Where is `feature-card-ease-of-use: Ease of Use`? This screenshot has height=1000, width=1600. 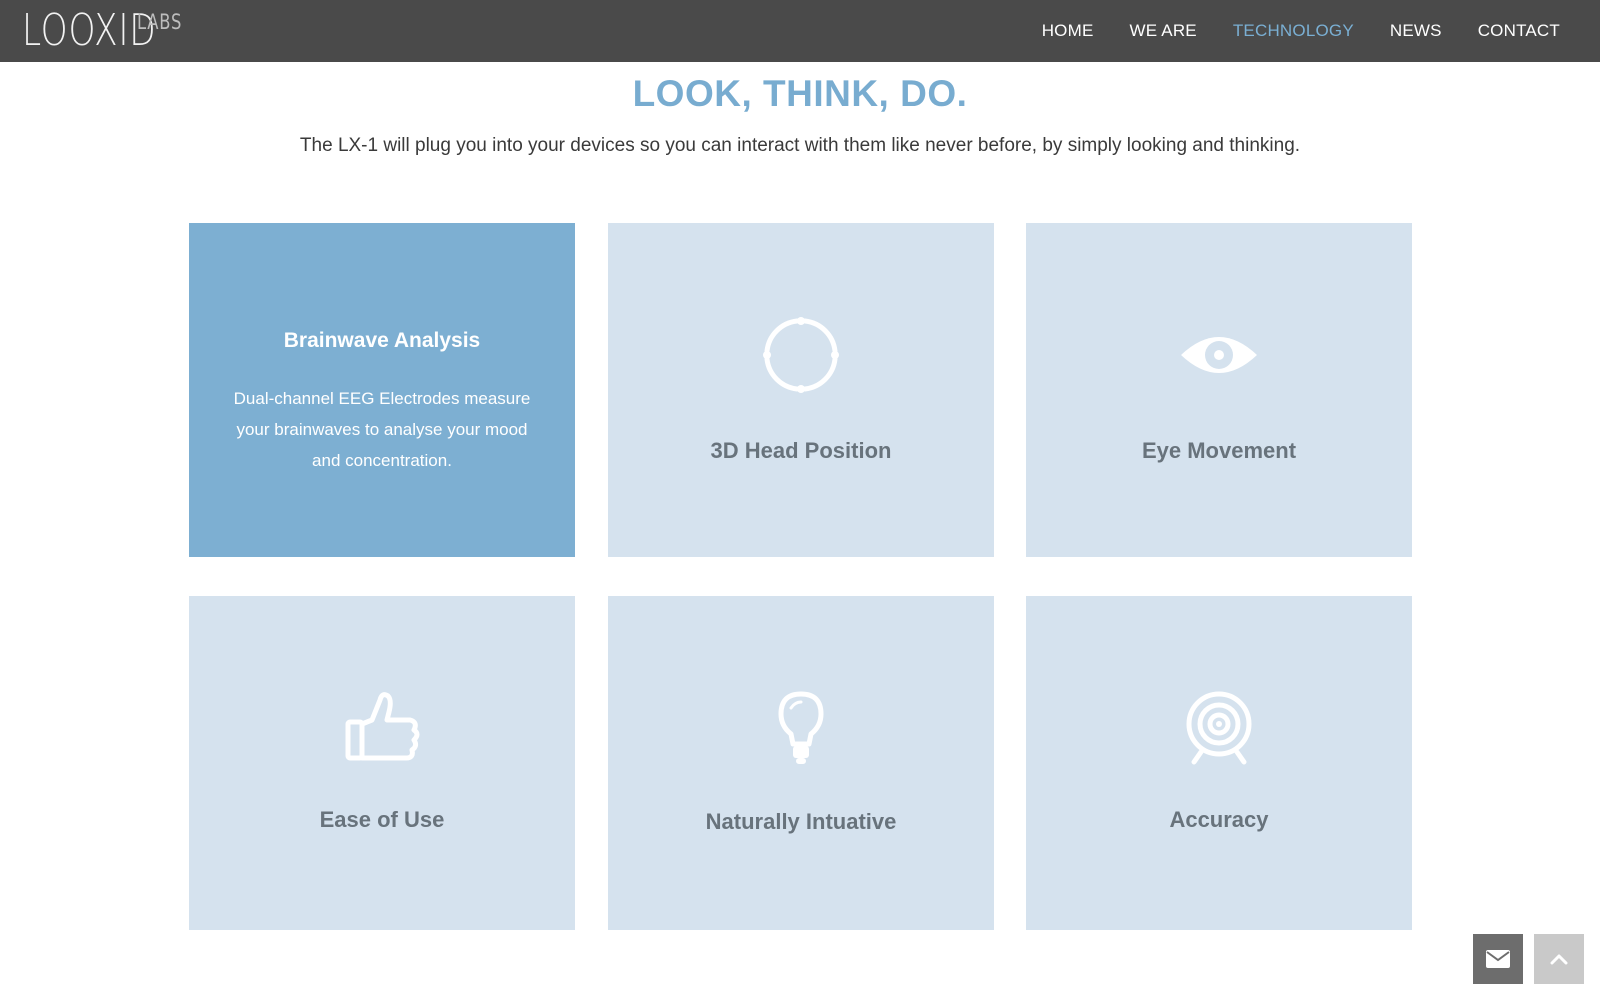
feature-card-ease-of-use: Ease of Use is located at coordinates (382, 763).